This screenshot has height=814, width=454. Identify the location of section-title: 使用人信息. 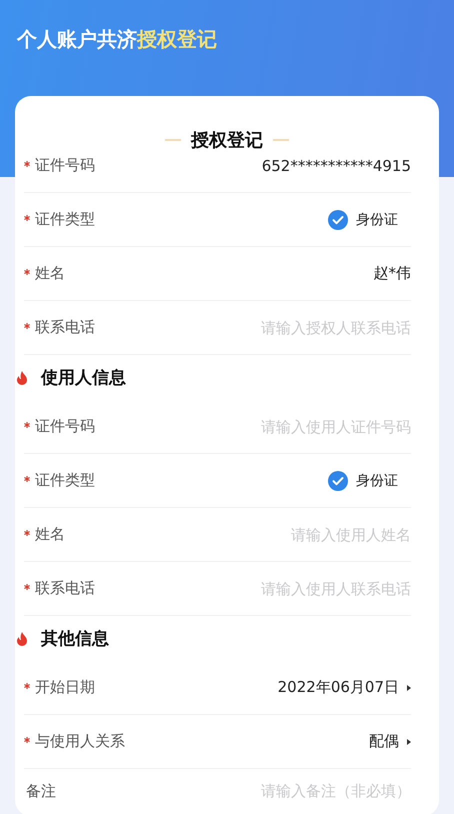
(83, 378).